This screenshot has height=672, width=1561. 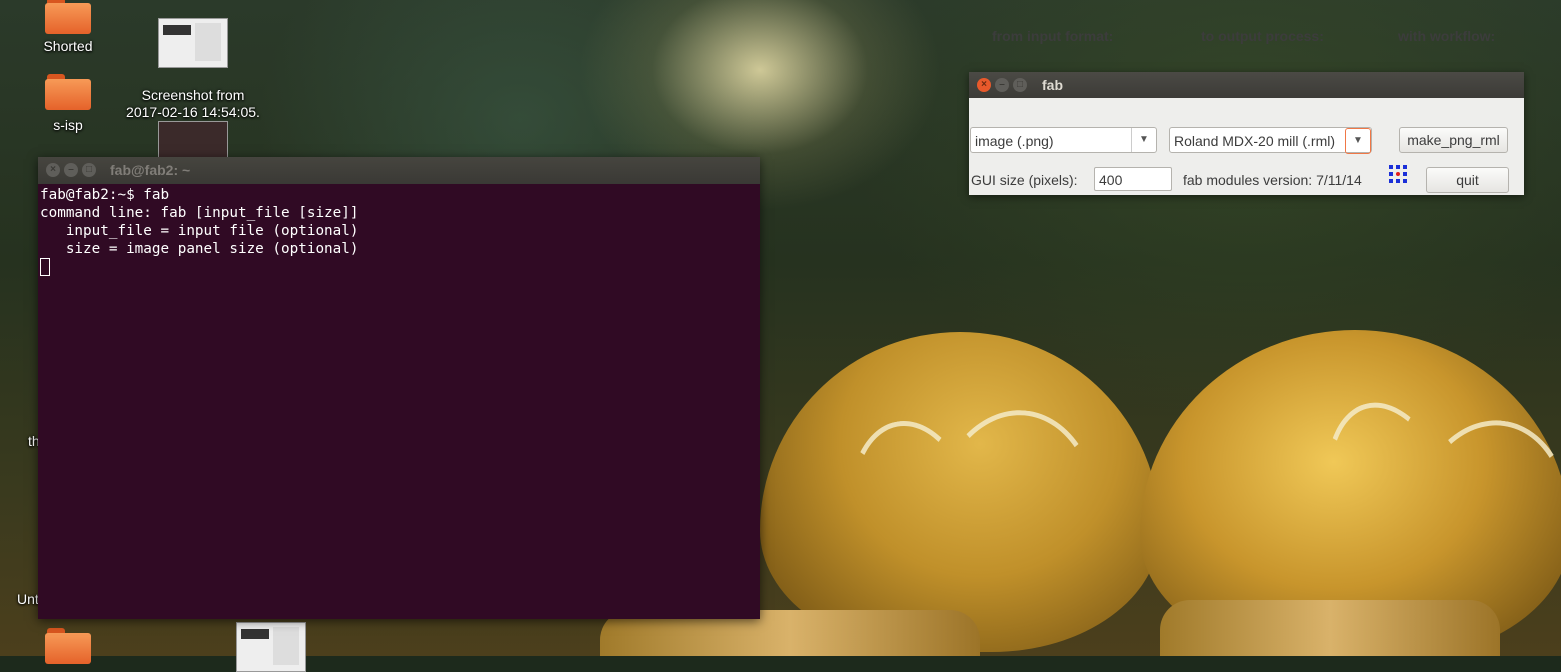 I want to click on desktop-icon-s-isp: s-isp, so click(x=68, y=104).